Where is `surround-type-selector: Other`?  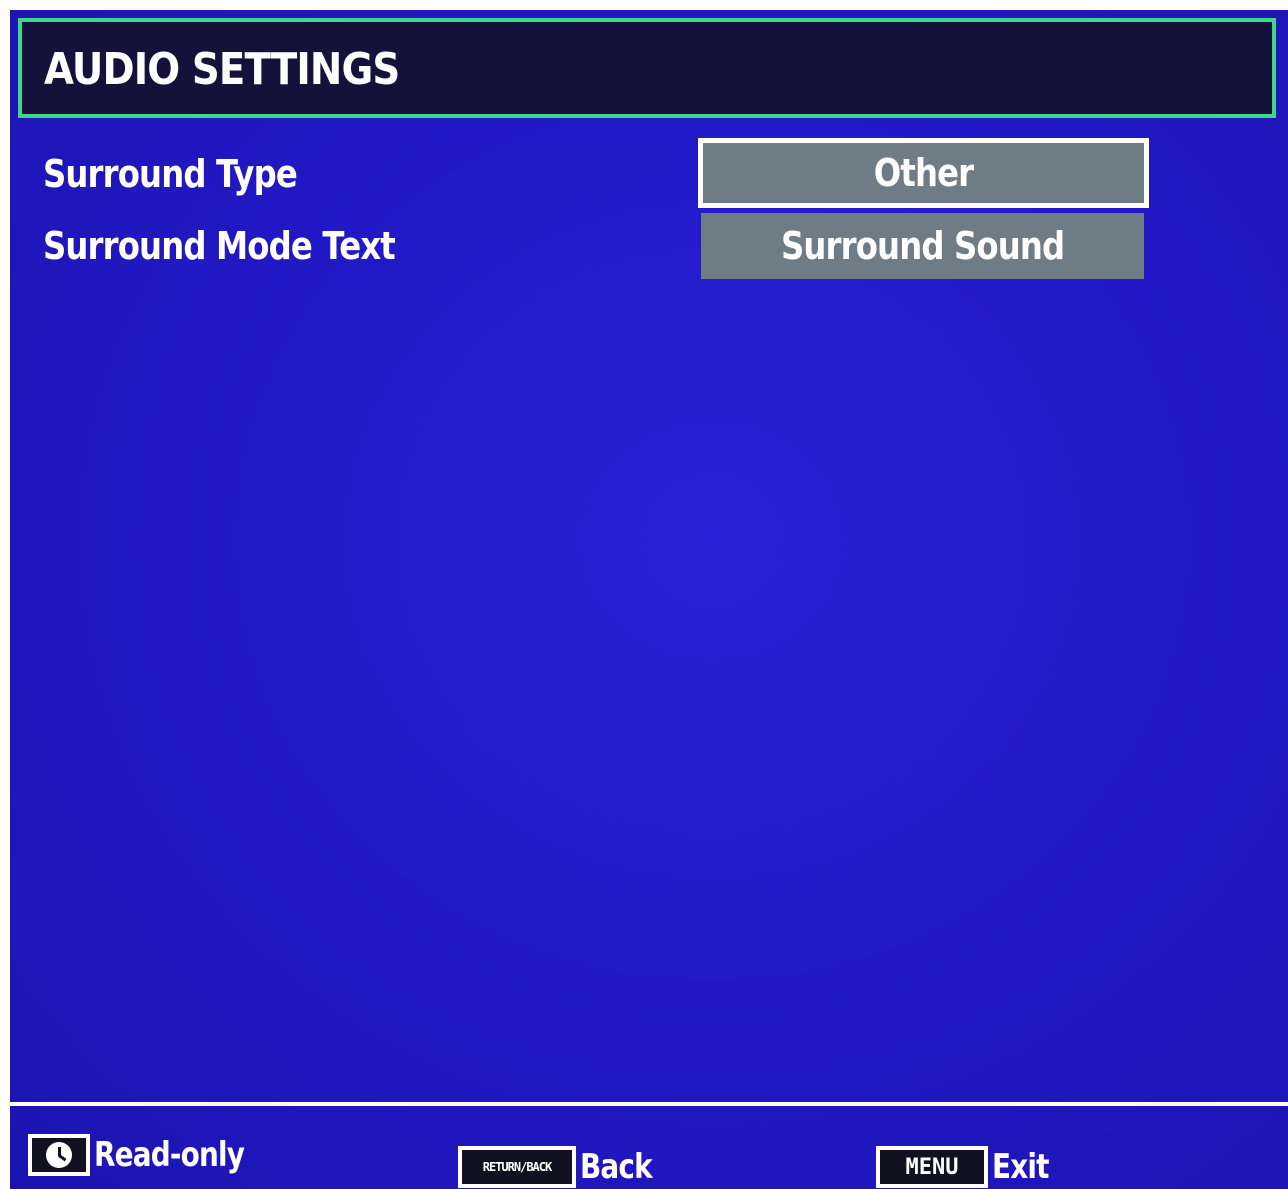 surround-type-selector: Other is located at coordinates (923, 173).